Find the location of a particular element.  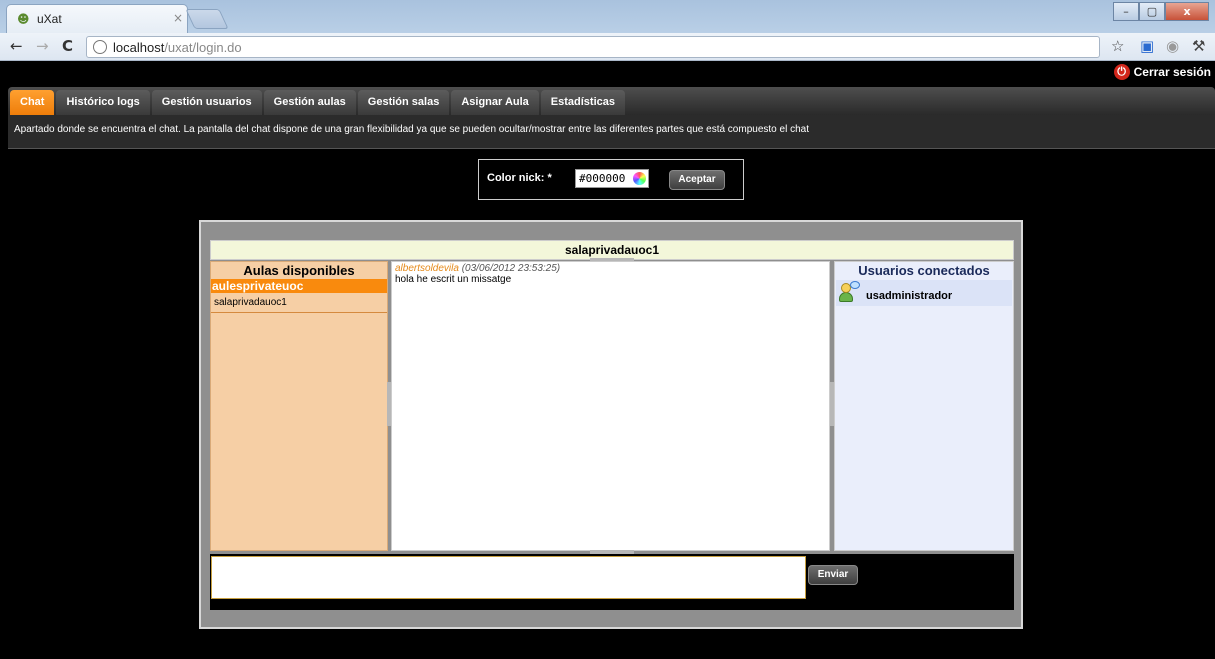

logout-label: Cerrar sesión is located at coordinates (1172, 72).